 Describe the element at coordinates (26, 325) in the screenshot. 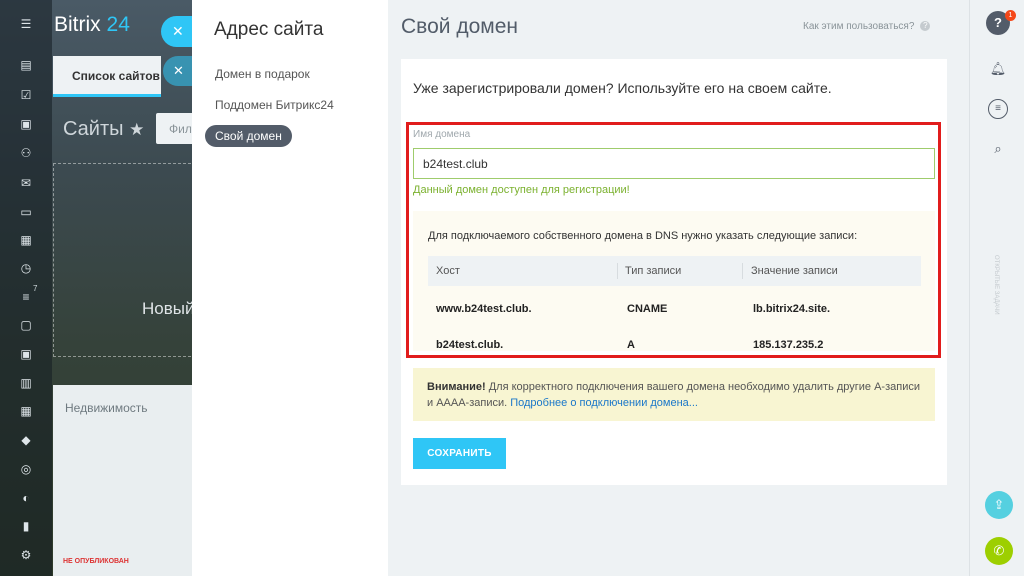

I see `sites-icon: ▢` at that location.